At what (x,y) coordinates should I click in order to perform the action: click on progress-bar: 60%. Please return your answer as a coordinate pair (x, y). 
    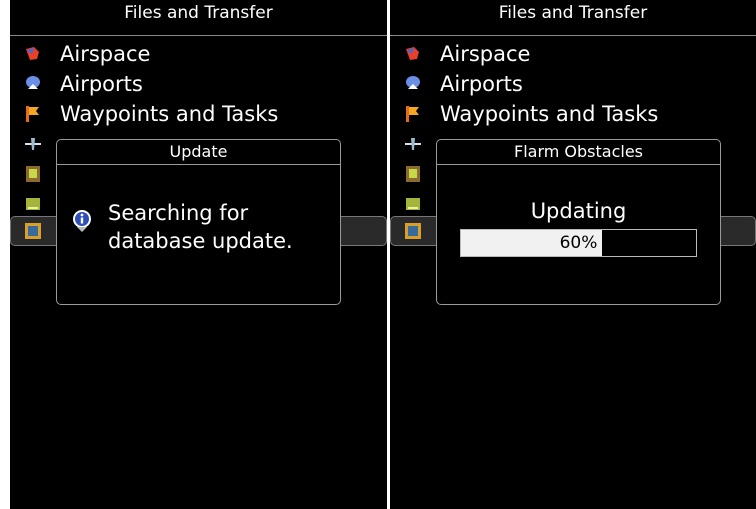
    Looking at the image, I should click on (578, 243).